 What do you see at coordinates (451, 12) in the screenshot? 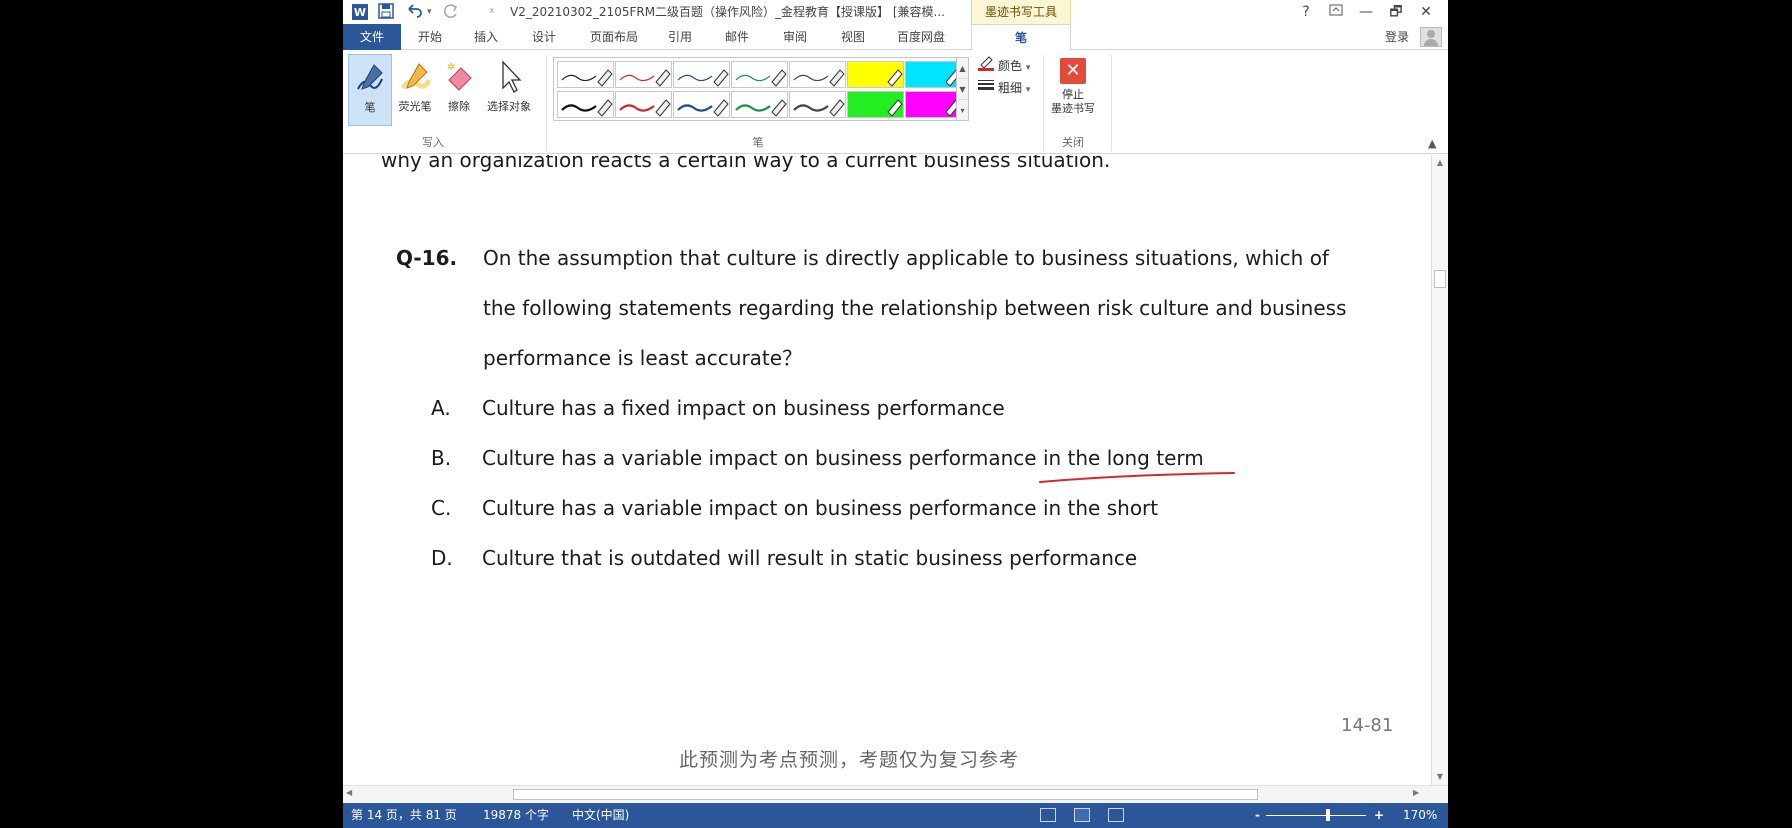
I see `redo-icon` at bounding box center [451, 12].